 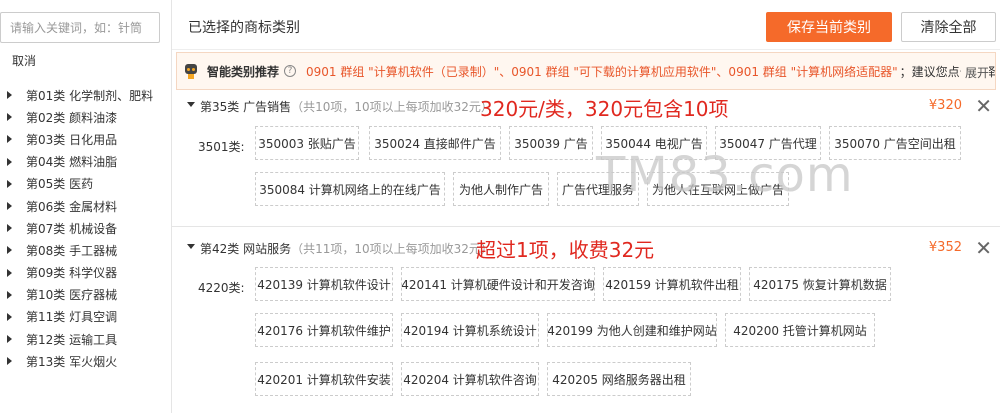 I want to click on category-item: 第05类 医药, so click(x=85, y=184).